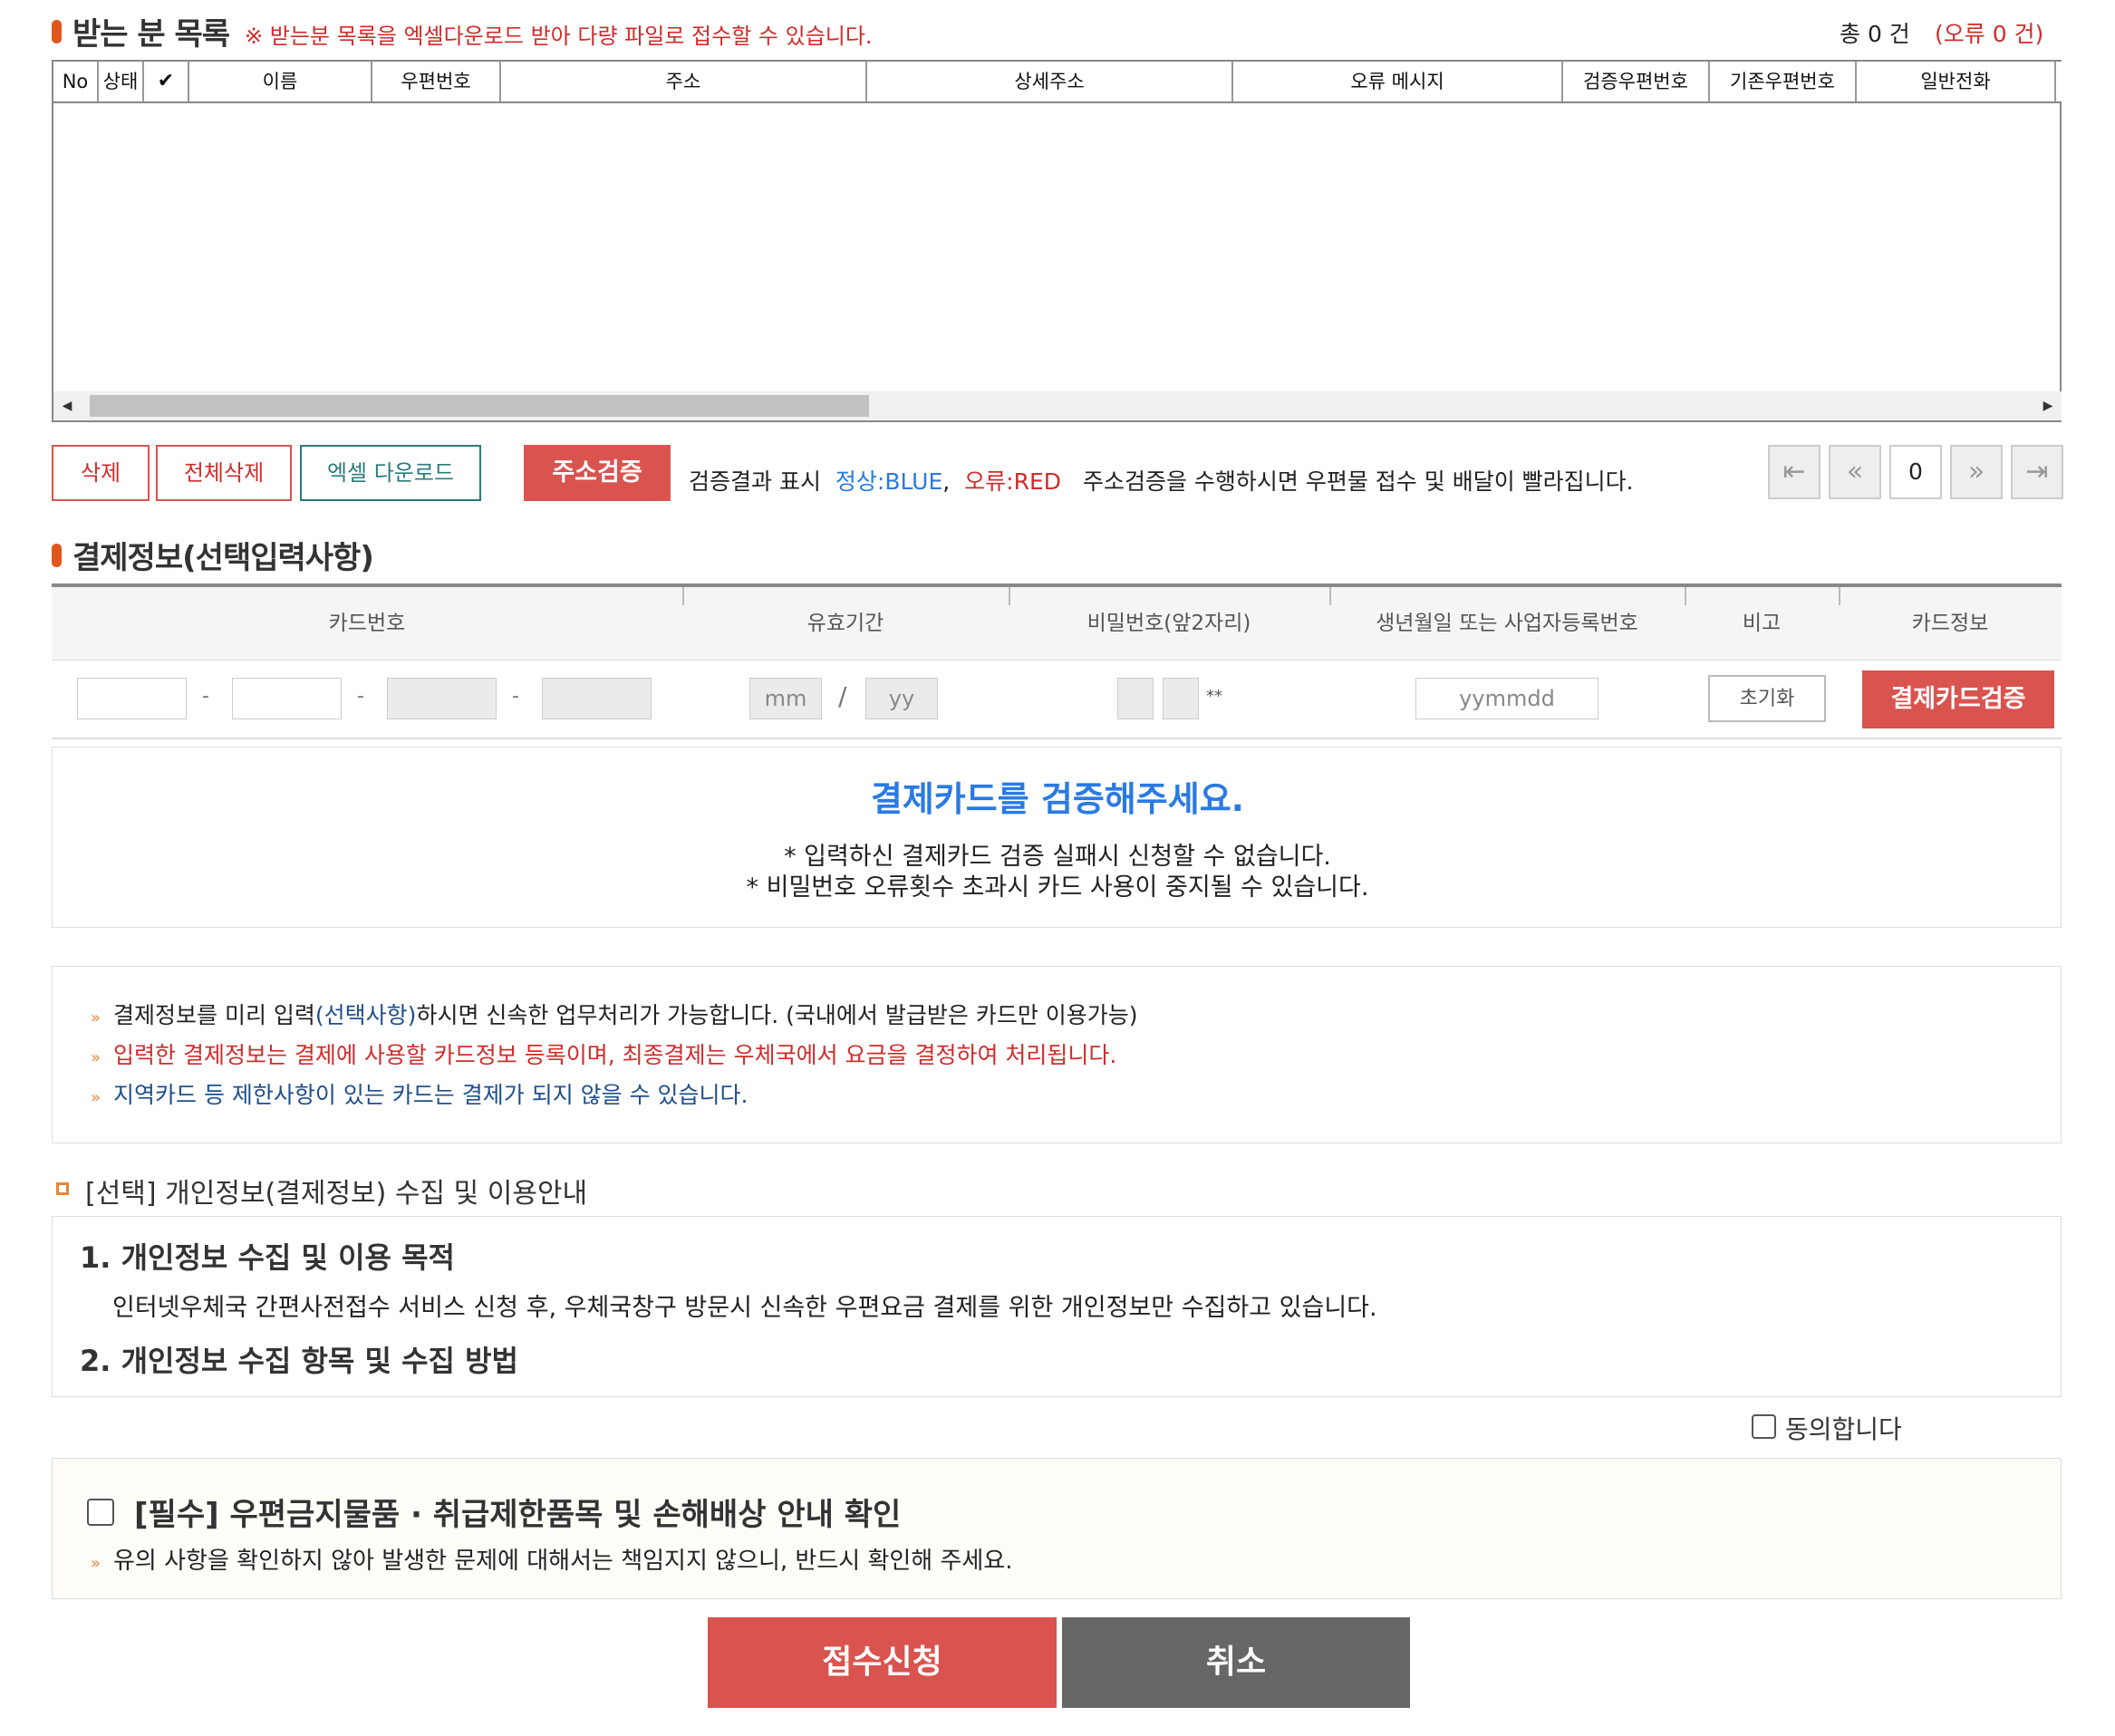 This screenshot has height=1736, width=2115. What do you see at coordinates (76, 81) in the screenshot?
I see `col-no: No` at bounding box center [76, 81].